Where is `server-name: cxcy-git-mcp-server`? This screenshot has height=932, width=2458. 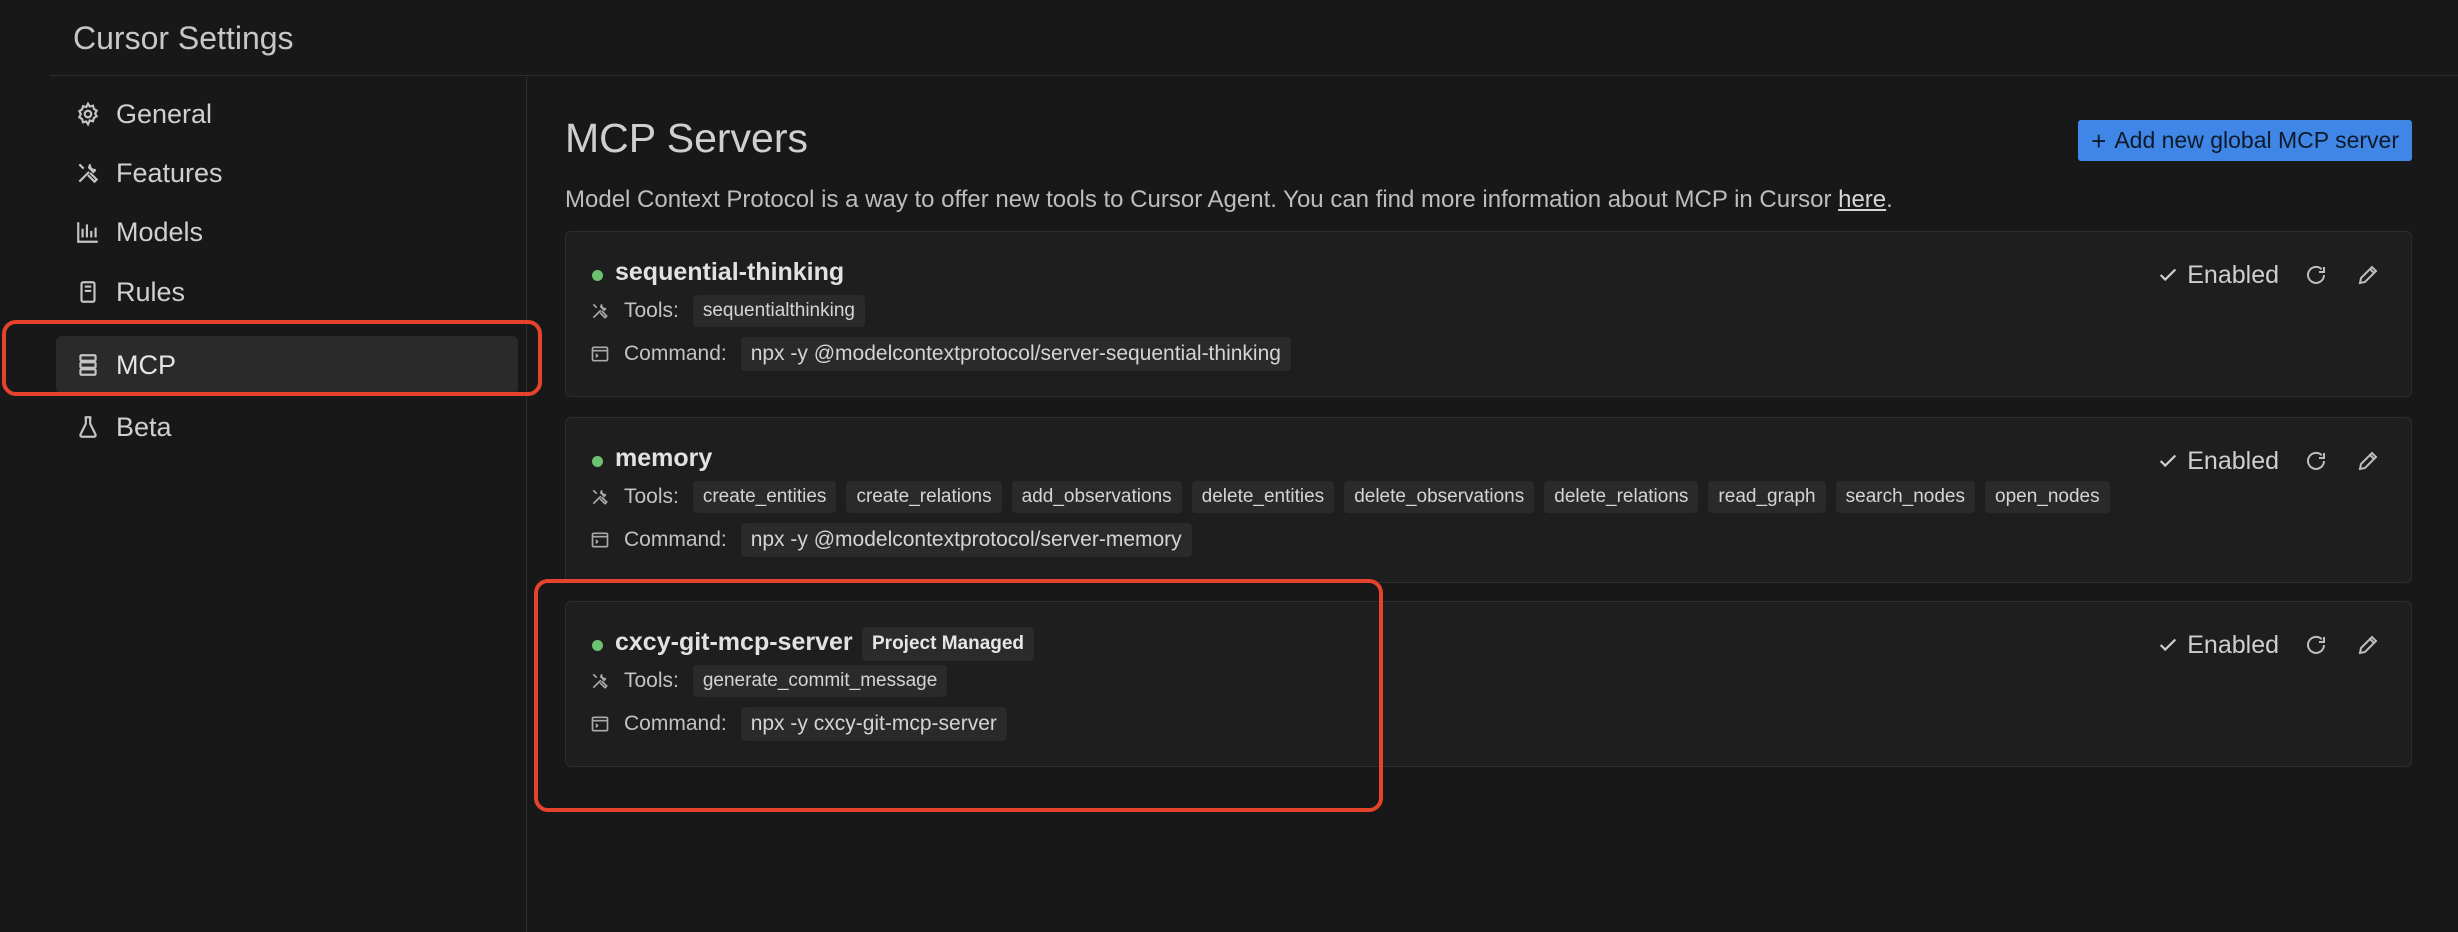 server-name: cxcy-git-mcp-server is located at coordinates (734, 642).